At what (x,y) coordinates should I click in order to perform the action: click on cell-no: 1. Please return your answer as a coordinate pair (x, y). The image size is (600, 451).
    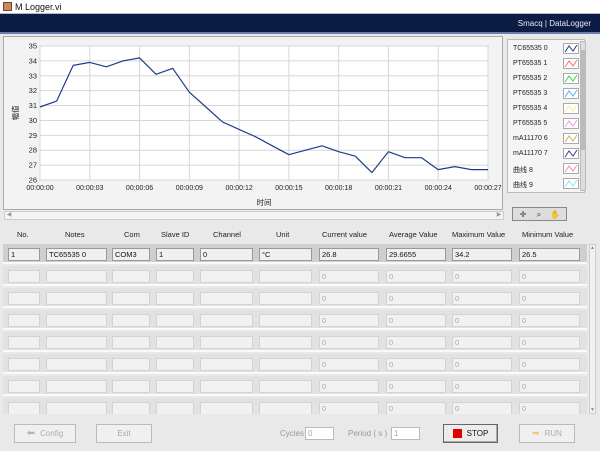
    Looking at the image, I should click on (24, 254).